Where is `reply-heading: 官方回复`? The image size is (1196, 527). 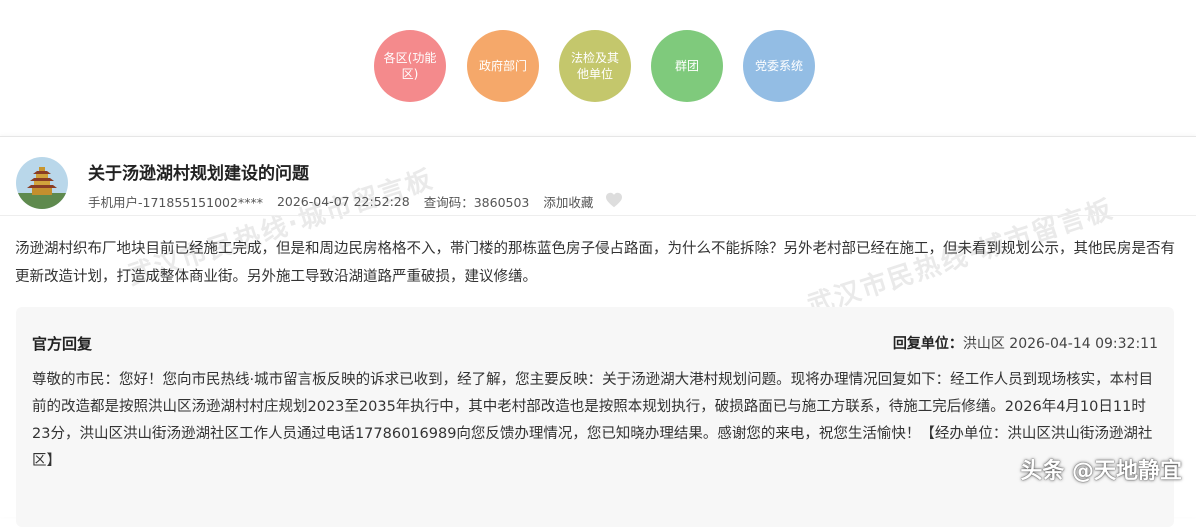 reply-heading: 官方回复 is located at coordinates (62, 344).